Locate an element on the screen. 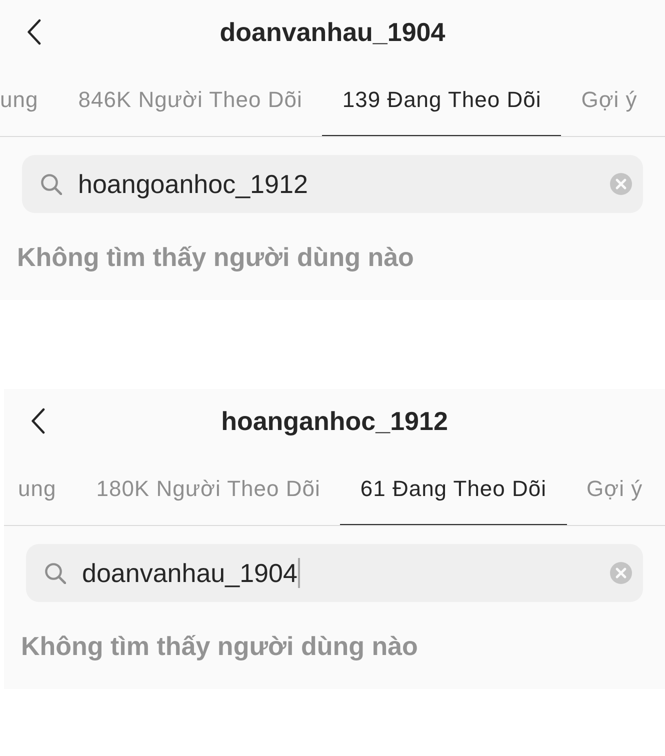 The image size is (665, 756). tab: 846K Người Theo Dõi is located at coordinates (190, 100).